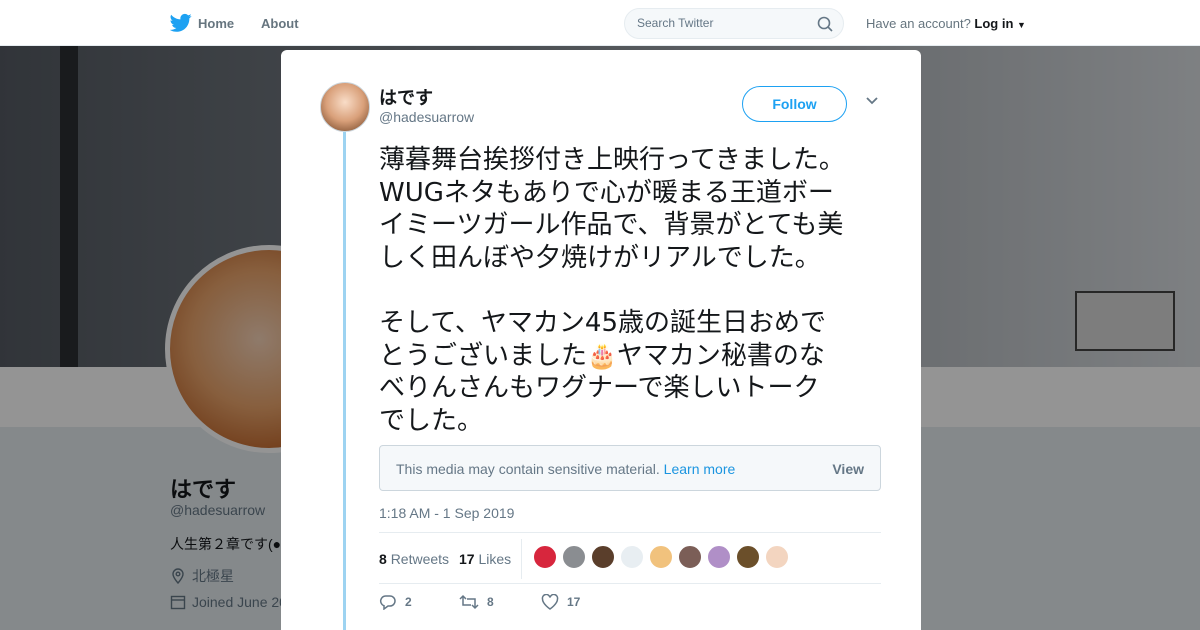  I want to click on chevron-down-icon, so click(872, 101).